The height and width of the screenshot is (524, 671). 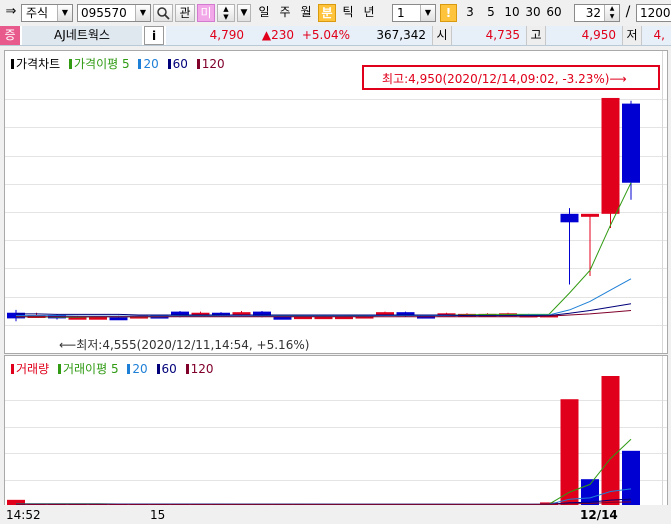 What do you see at coordinates (306, 13) in the screenshot?
I see `tab-period: 월` at bounding box center [306, 13].